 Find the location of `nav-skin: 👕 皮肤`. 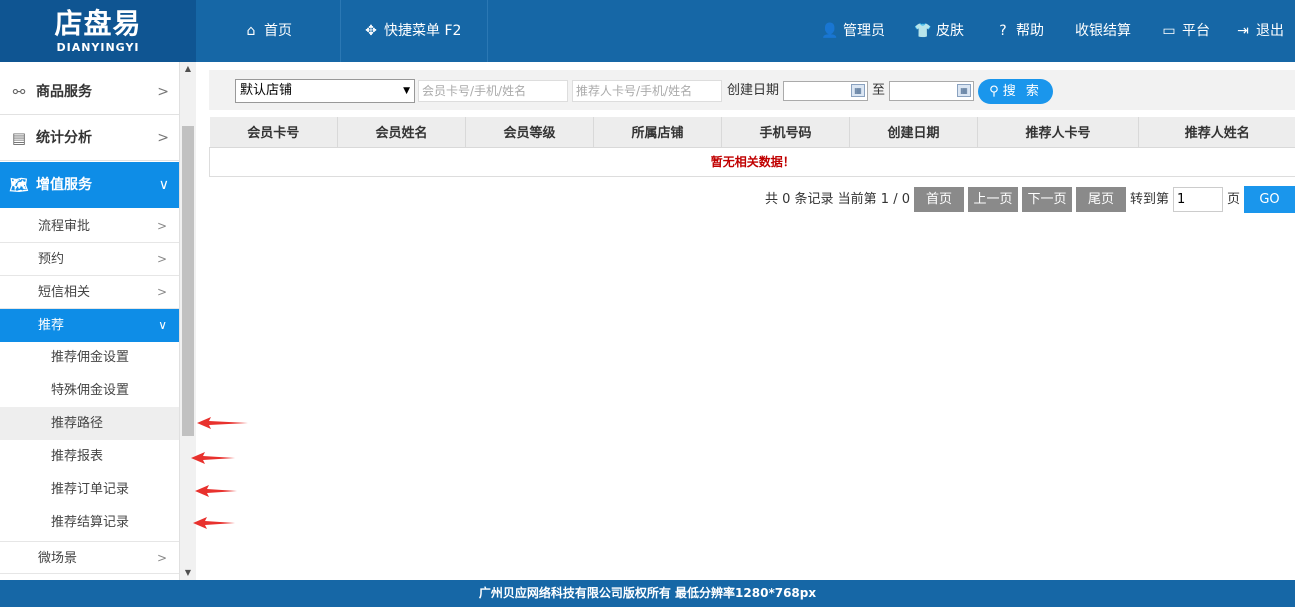

nav-skin: 👕 皮肤 is located at coordinates (939, 31).